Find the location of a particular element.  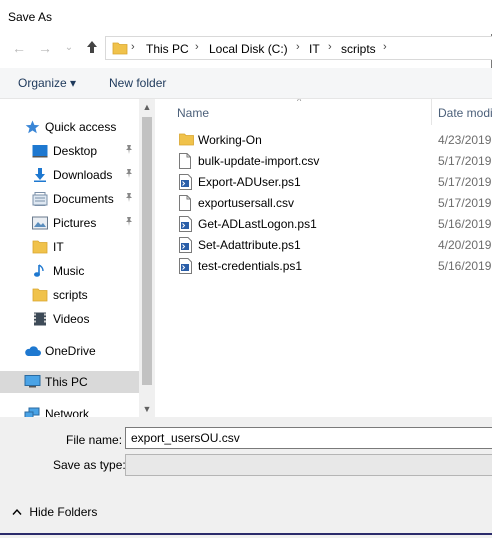

file-row: Set-Adattribute.ps1 4/20/2019 is located at coordinates (324, 245).